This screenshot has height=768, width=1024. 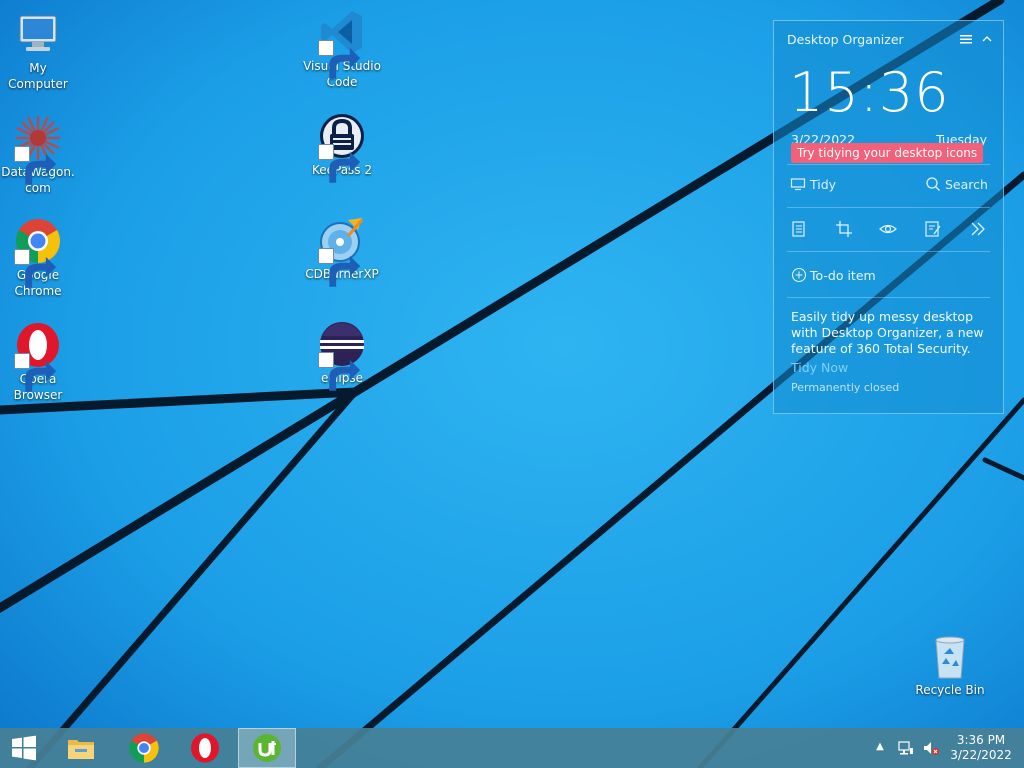 What do you see at coordinates (799, 275) in the screenshot?
I see `plus-circle-icon` at bounding box center [799, 275].